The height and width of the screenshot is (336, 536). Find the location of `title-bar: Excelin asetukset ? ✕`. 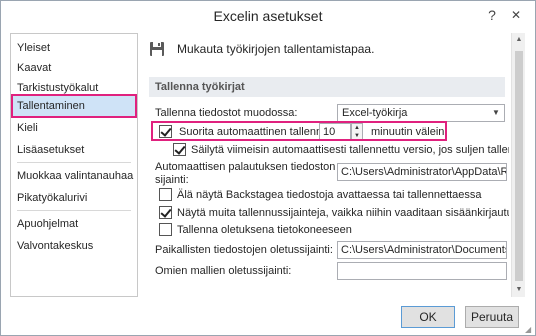

title-bar: Excelin asetukset ? ✕ is located at coordinates (268, 15).